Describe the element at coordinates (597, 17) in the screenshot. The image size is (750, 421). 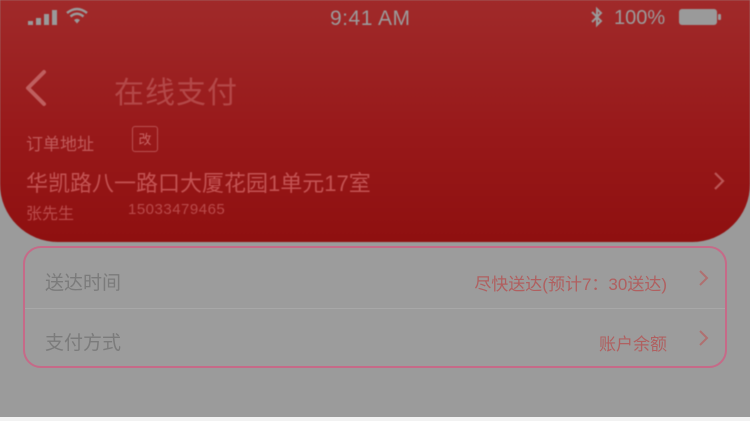
I see `bluetooth-icon` at that location.